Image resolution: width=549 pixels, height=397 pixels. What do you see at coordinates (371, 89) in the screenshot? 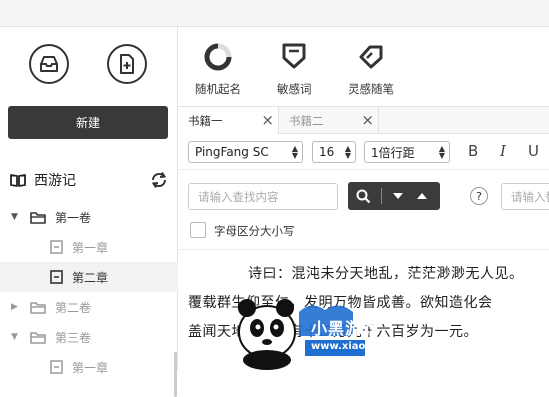
I see `inspiration-notes-label: 灵感随笔` at bounding box center [371, 89].